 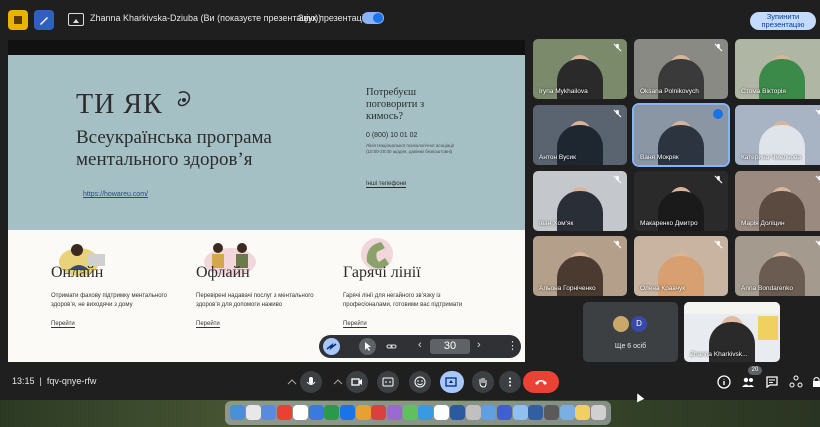 What do you see at coordinates (580, 135) in the screenshot?
I see `participant-tile: Антон Вусик` at bounding box center [580, 135].